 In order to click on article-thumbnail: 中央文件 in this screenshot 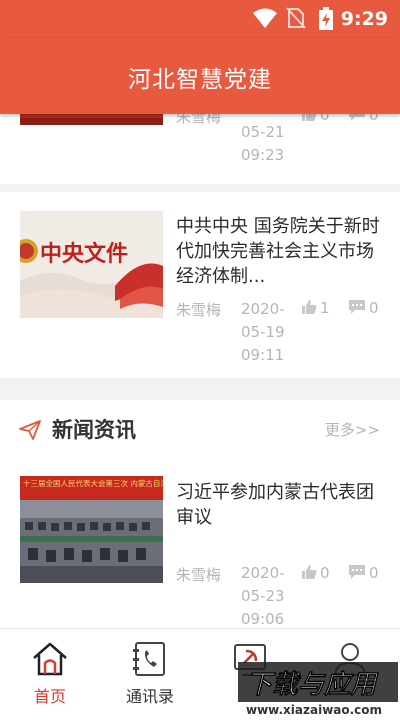, I will do `click(91, 264)`.